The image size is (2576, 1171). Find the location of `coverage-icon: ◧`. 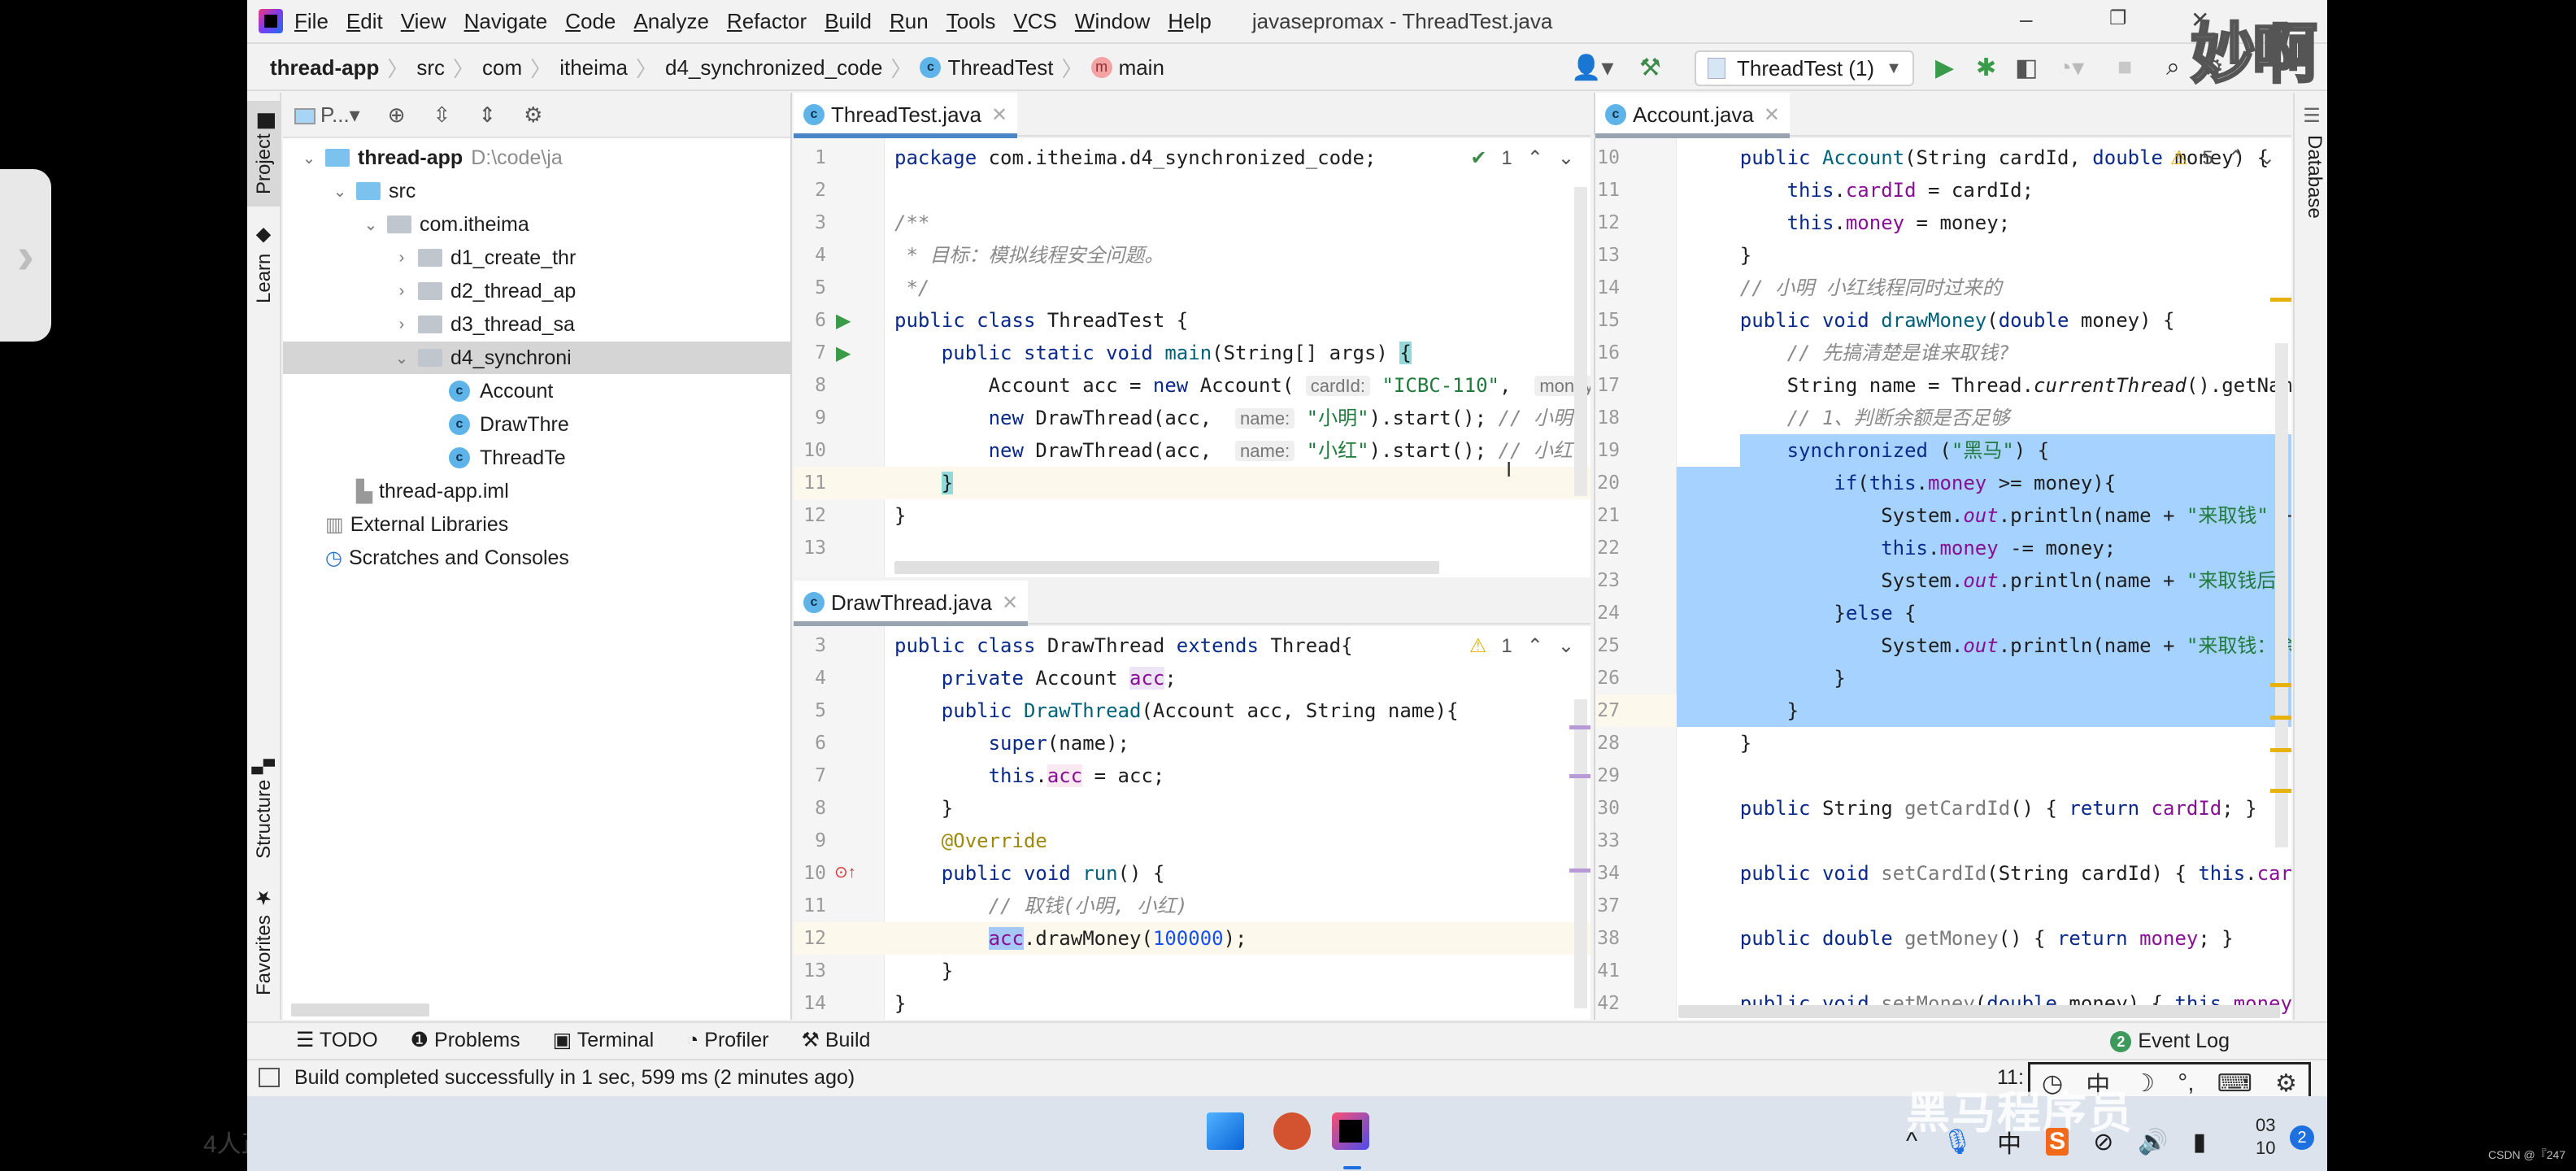

coverage-icon: ◧ is located at coordinates (2027, 68).